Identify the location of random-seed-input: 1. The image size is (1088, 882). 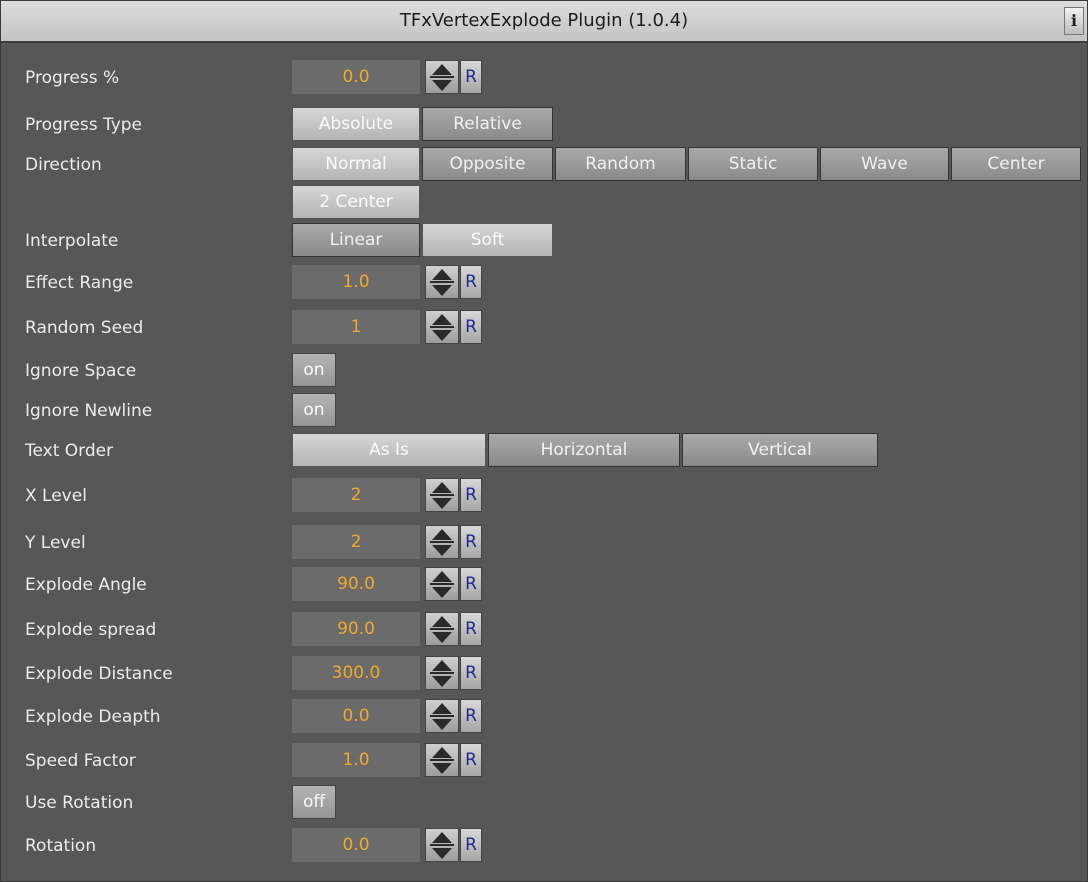
(356, 327).